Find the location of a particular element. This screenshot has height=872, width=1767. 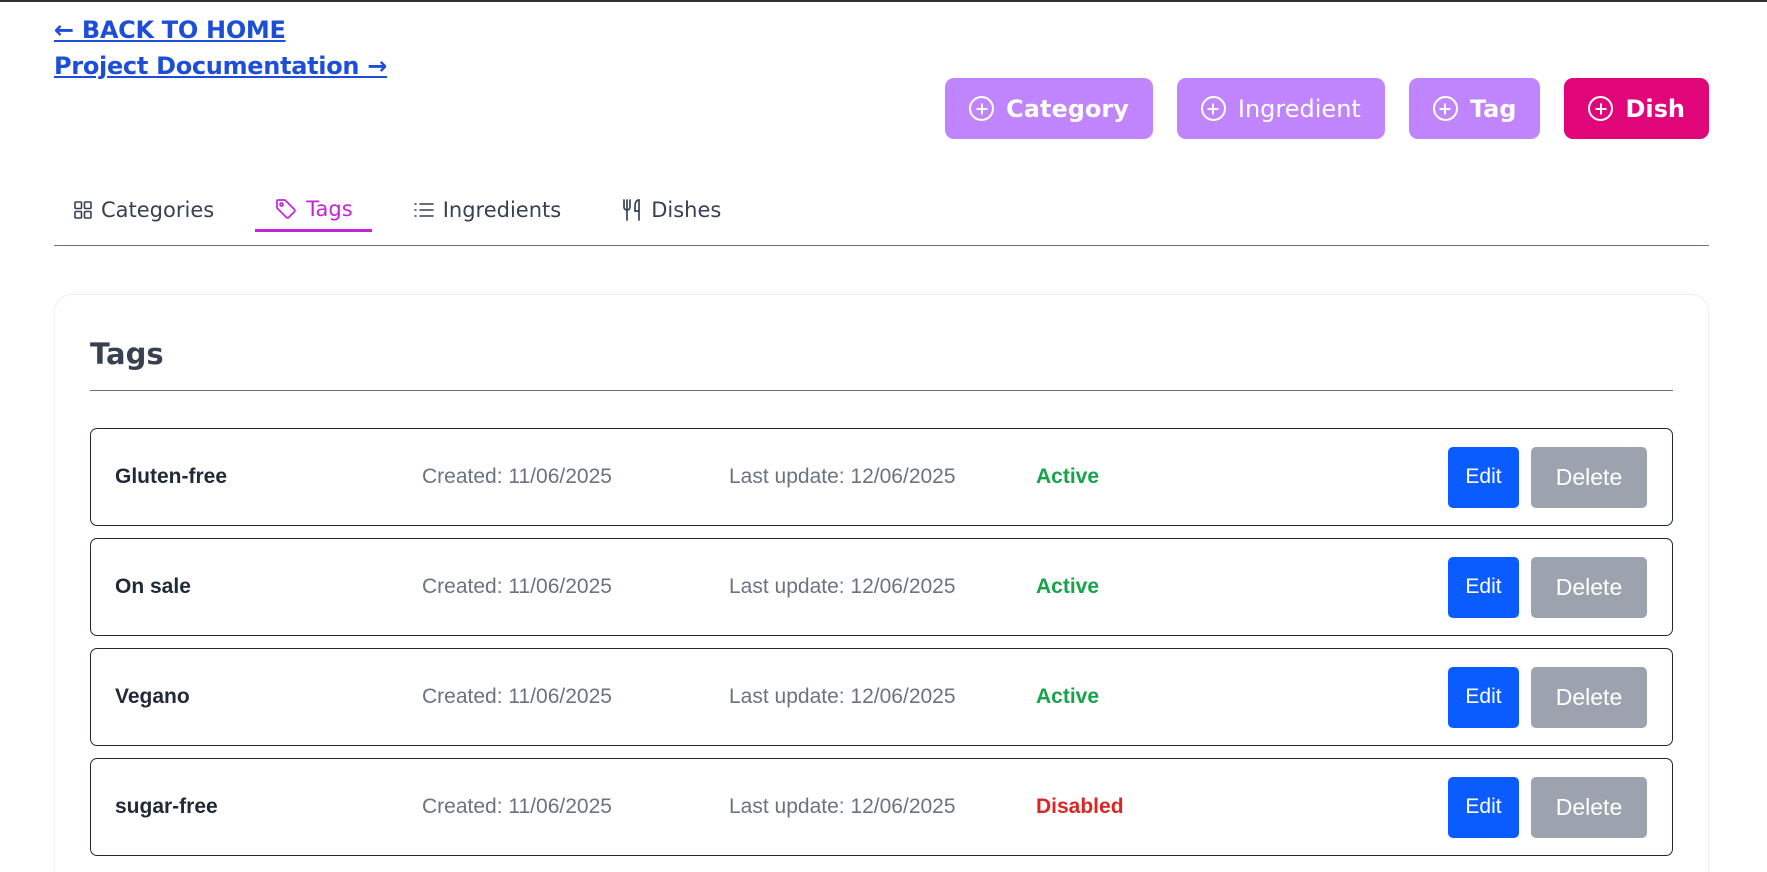

tag-name: sugar-free is located at coordinates (166, 806).